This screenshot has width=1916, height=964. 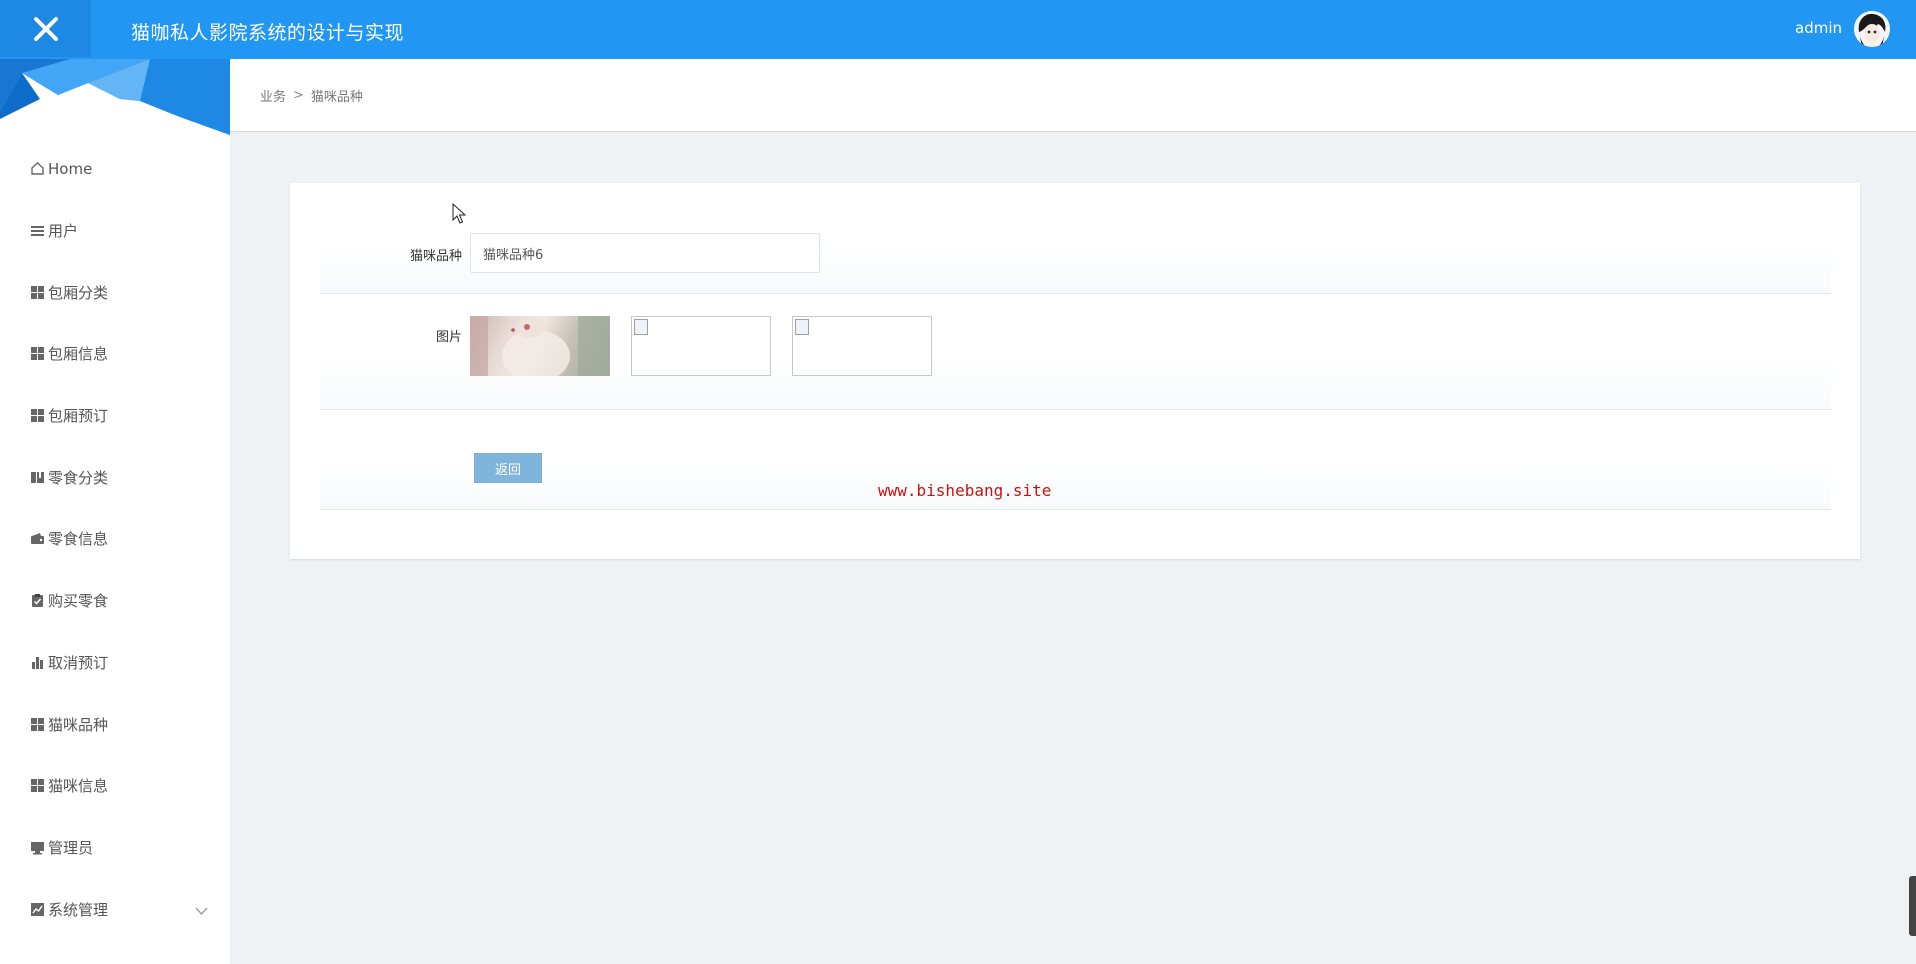 I want to click on cat-photo-image, so click(x=540, y=346).